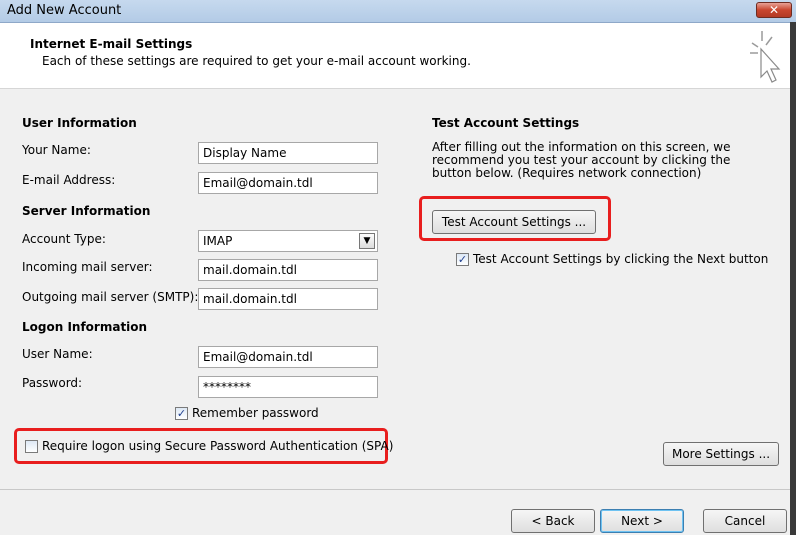 The image size is (796, 535). What do you see at coordinates (367, 241) in the screenshot?
I see `chevron-down-icon: ▼` at bounding box center [367, 241].